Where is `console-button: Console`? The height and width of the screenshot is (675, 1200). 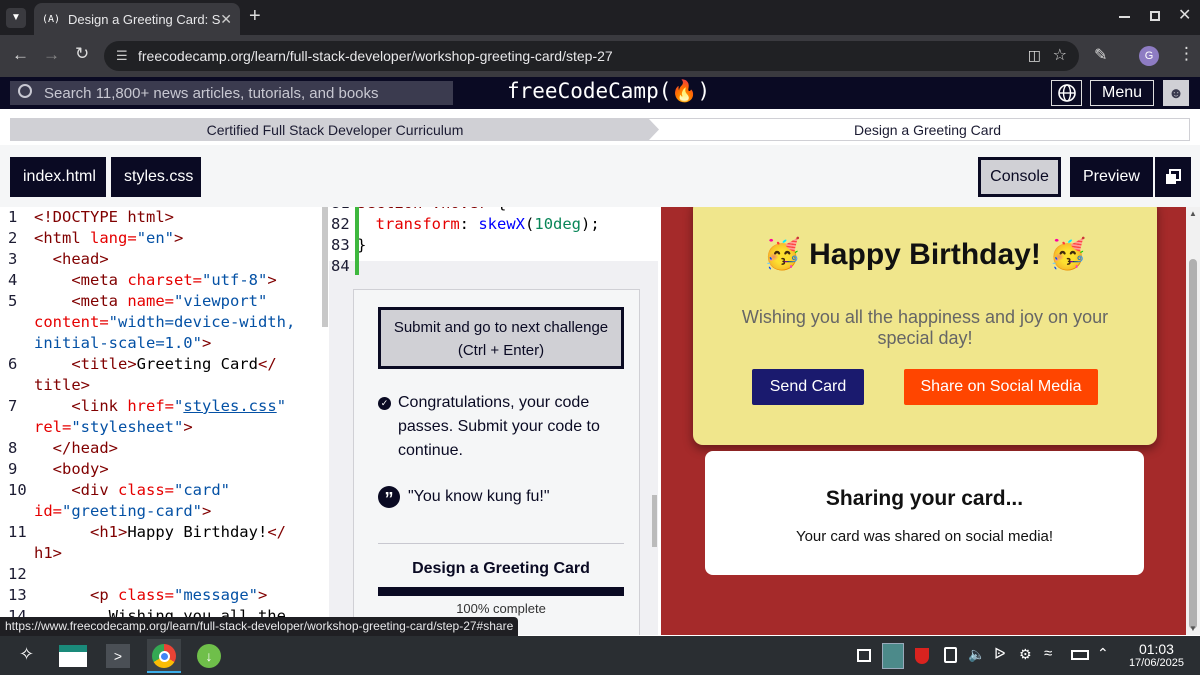
console-button: Console is located at coordinates (1019, 177).